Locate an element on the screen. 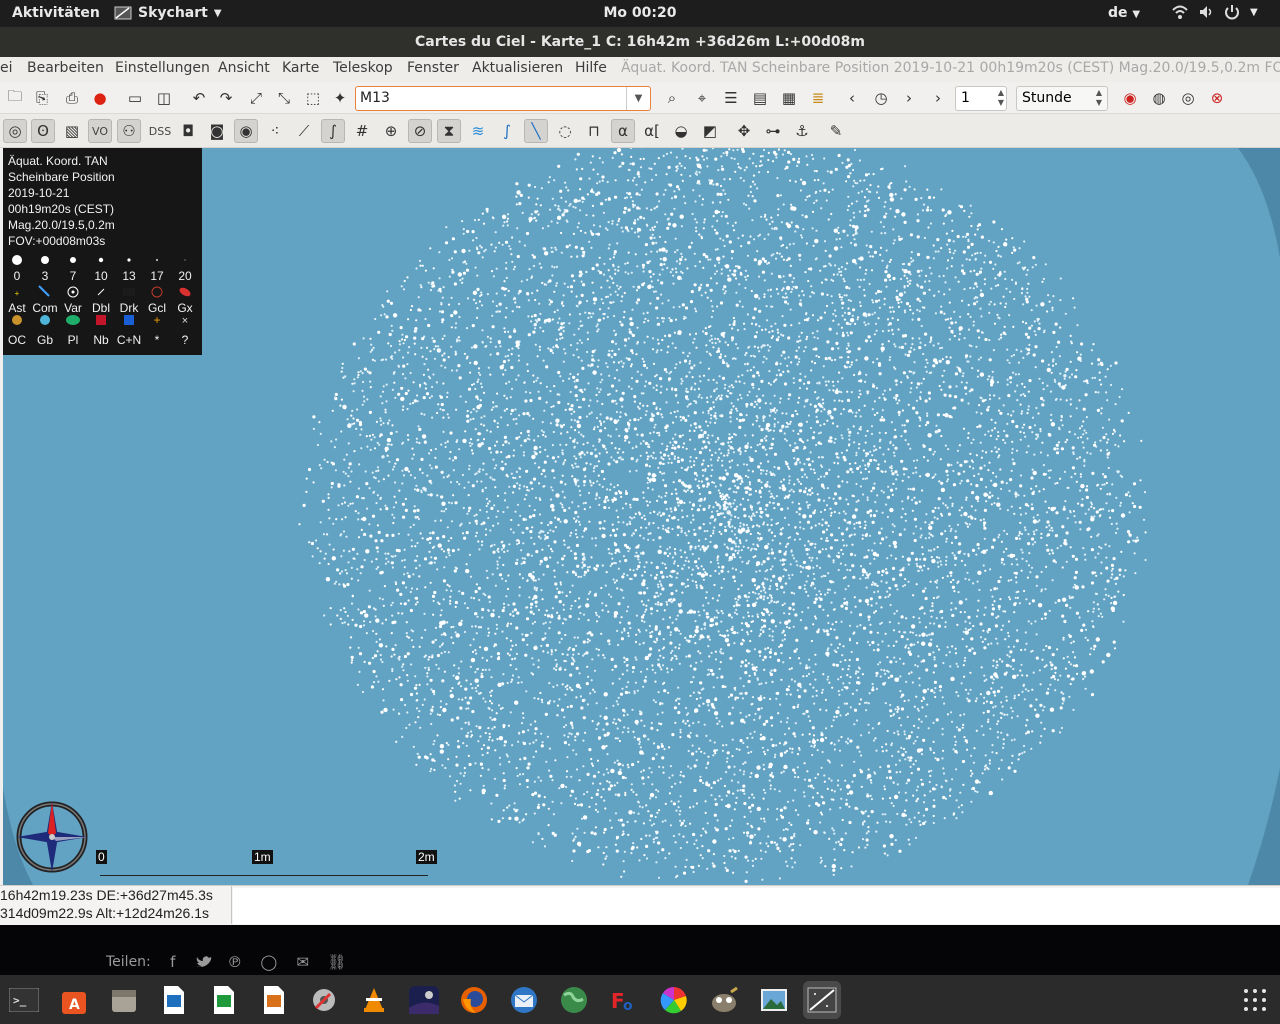 This screenshot has height=1024, width=1280. menu-fenster: Fenster is located at coordinates (433, 68).